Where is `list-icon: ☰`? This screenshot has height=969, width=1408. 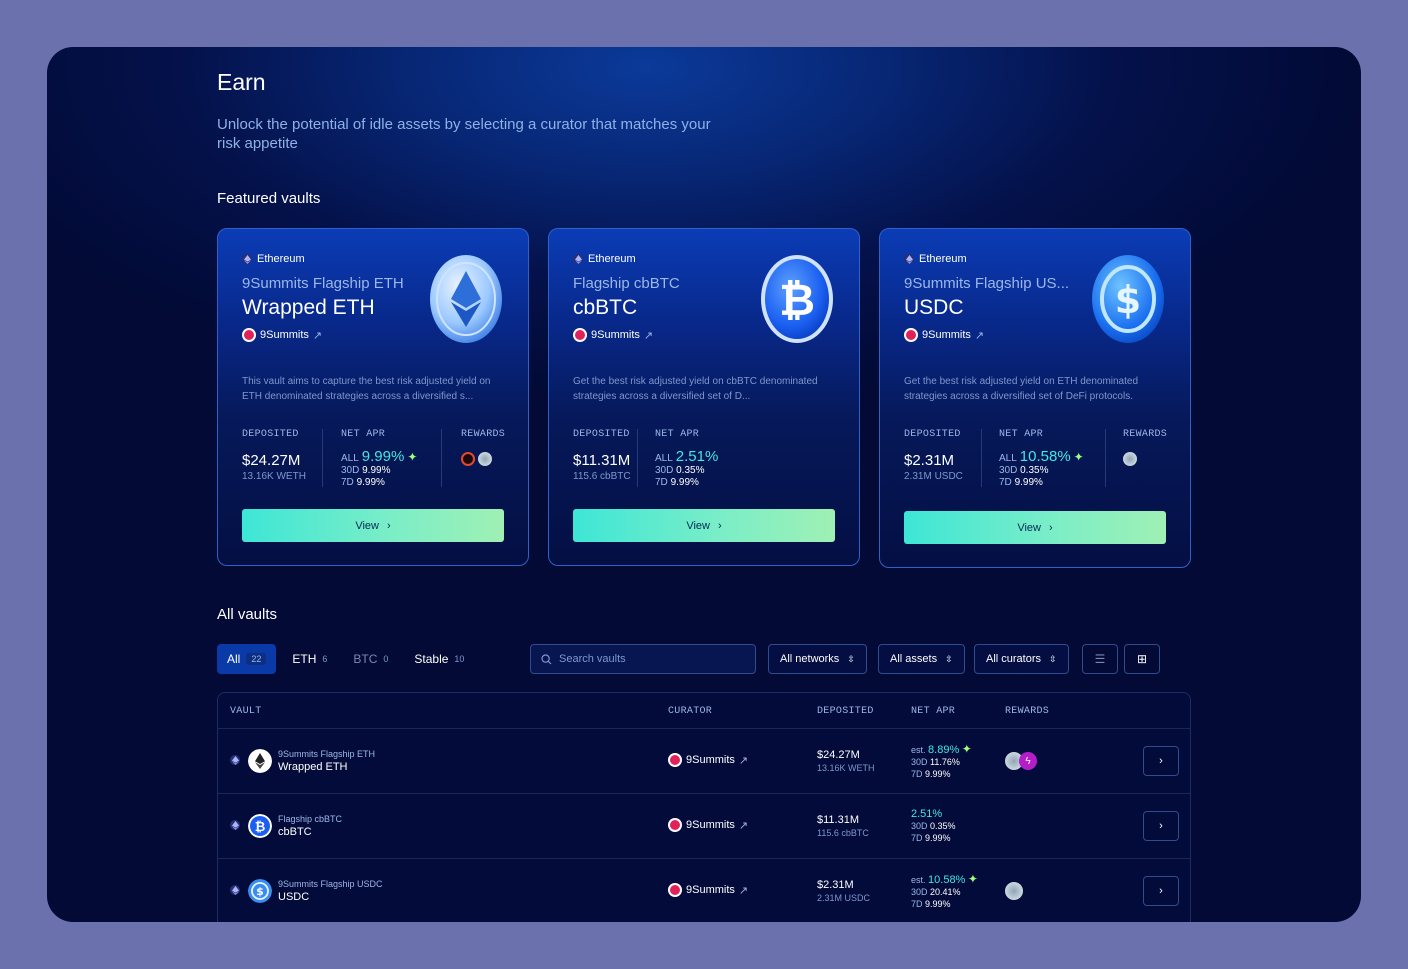
list-icon: ☰ is located at coordinates (1100, 659).